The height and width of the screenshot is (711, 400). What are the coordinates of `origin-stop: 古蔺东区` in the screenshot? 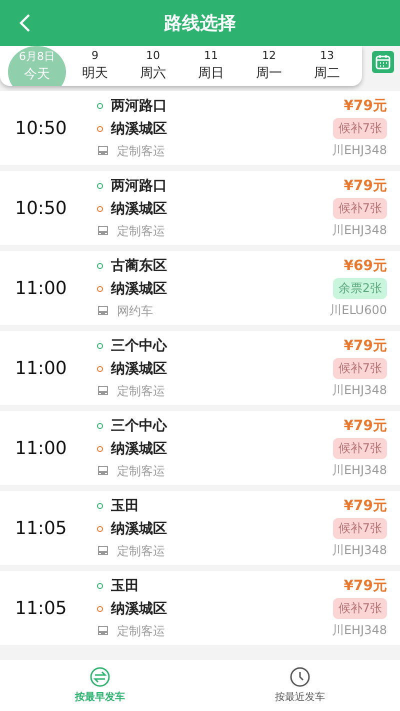 It's located at (139, 265).